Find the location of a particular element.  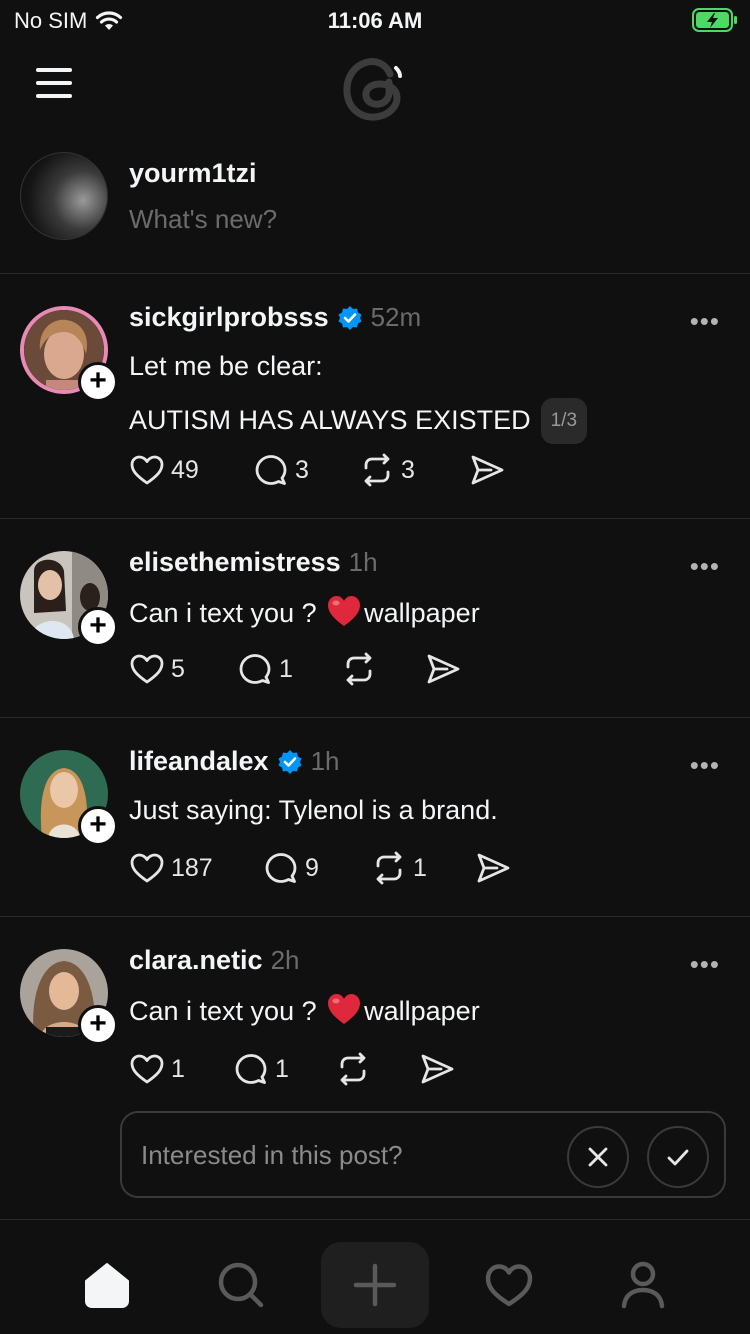

post-username: sickgirlprobsss is located at coordinates (229, 317).